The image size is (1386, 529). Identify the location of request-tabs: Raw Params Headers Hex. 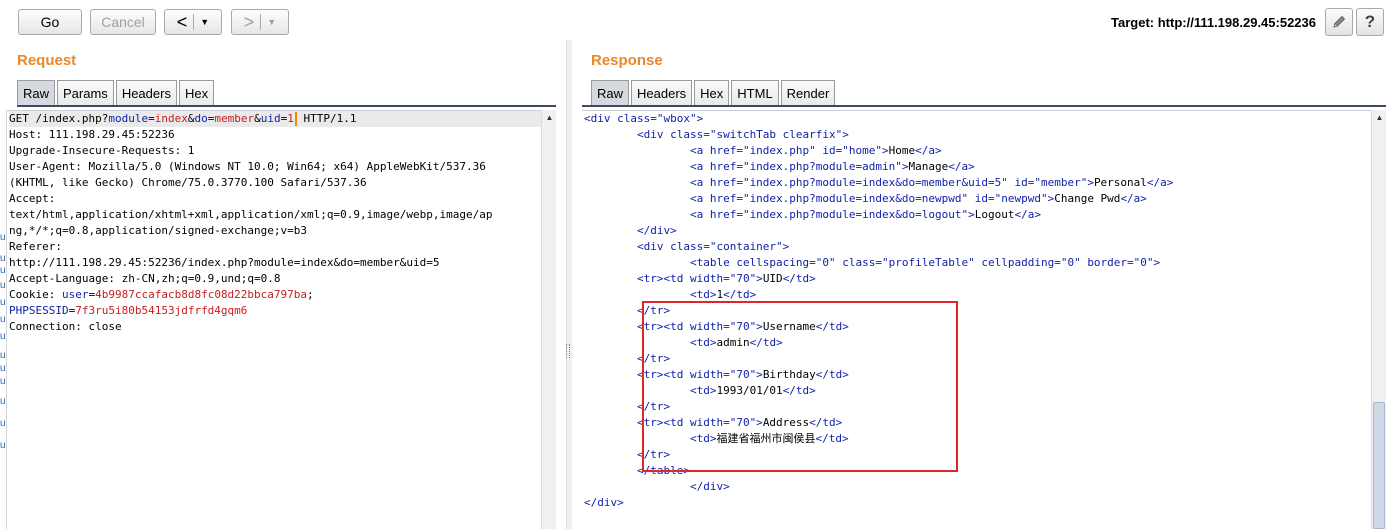
(116, 93).